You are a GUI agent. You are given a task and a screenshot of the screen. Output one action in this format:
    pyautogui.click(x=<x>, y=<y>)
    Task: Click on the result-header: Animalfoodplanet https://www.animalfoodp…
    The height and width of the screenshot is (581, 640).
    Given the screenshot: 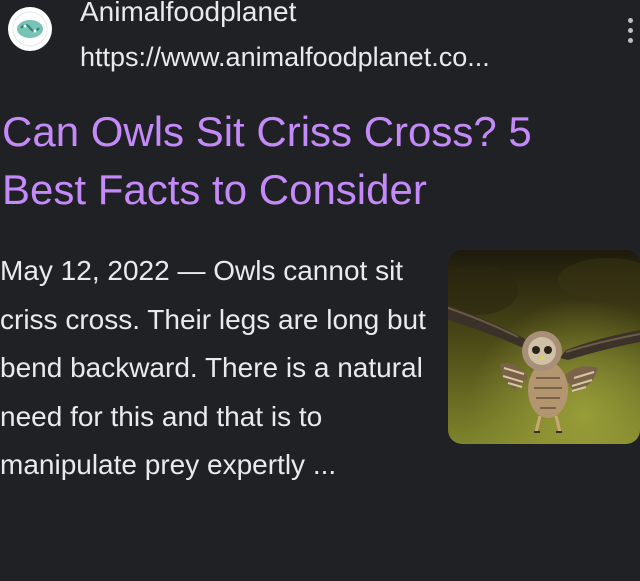 What is the action you would take?
    pyautogui.click(x=320, y=40)
    